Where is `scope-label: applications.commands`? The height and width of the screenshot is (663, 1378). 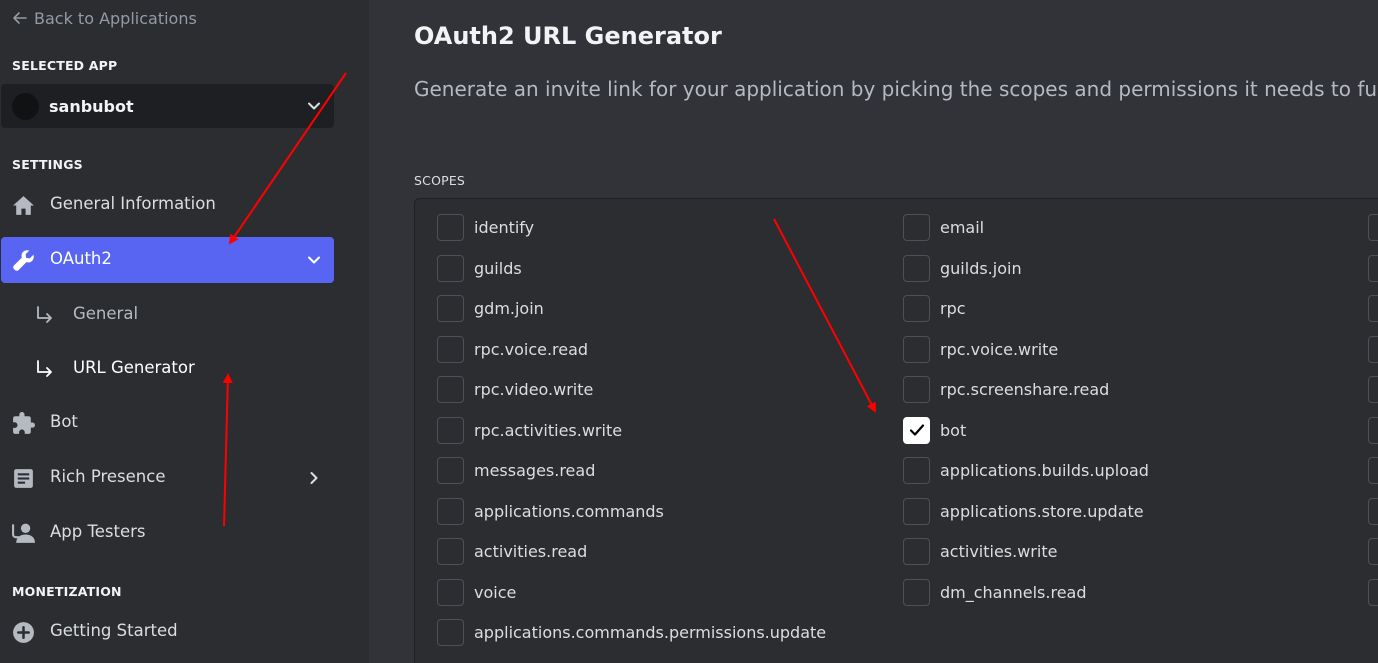
scope-label: applications.commands is located at coordinates (569, 511).